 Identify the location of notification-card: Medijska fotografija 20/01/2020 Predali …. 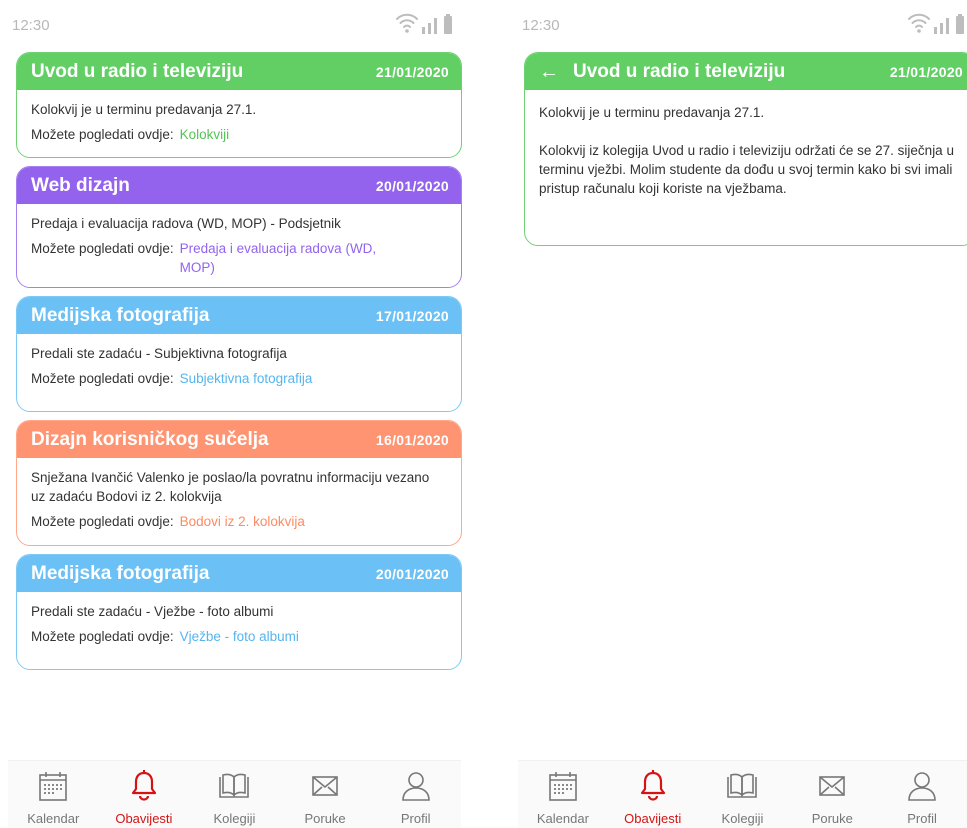
(239, 612).